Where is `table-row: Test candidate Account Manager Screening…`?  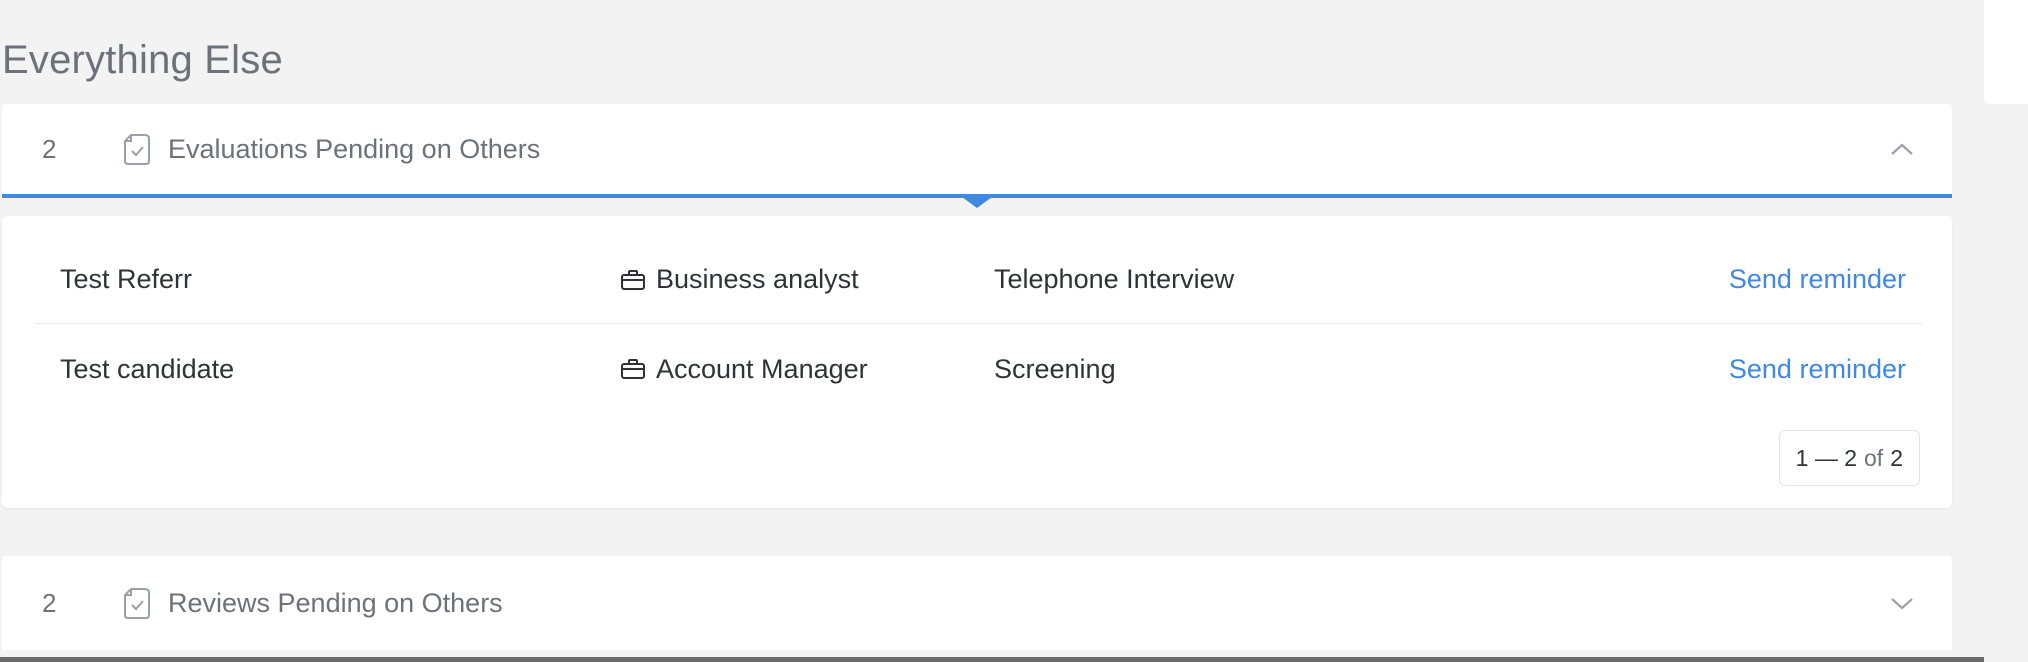 table-row: Test candidate Account Manager Screening… is located at coordinates (979, 369).